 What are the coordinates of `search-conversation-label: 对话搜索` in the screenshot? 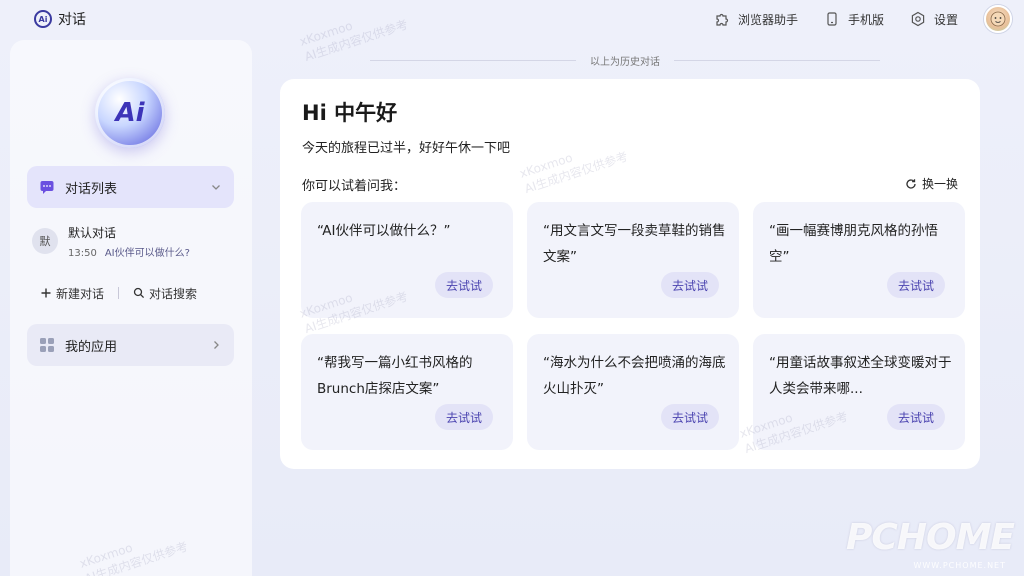 It's located at (173, 293).